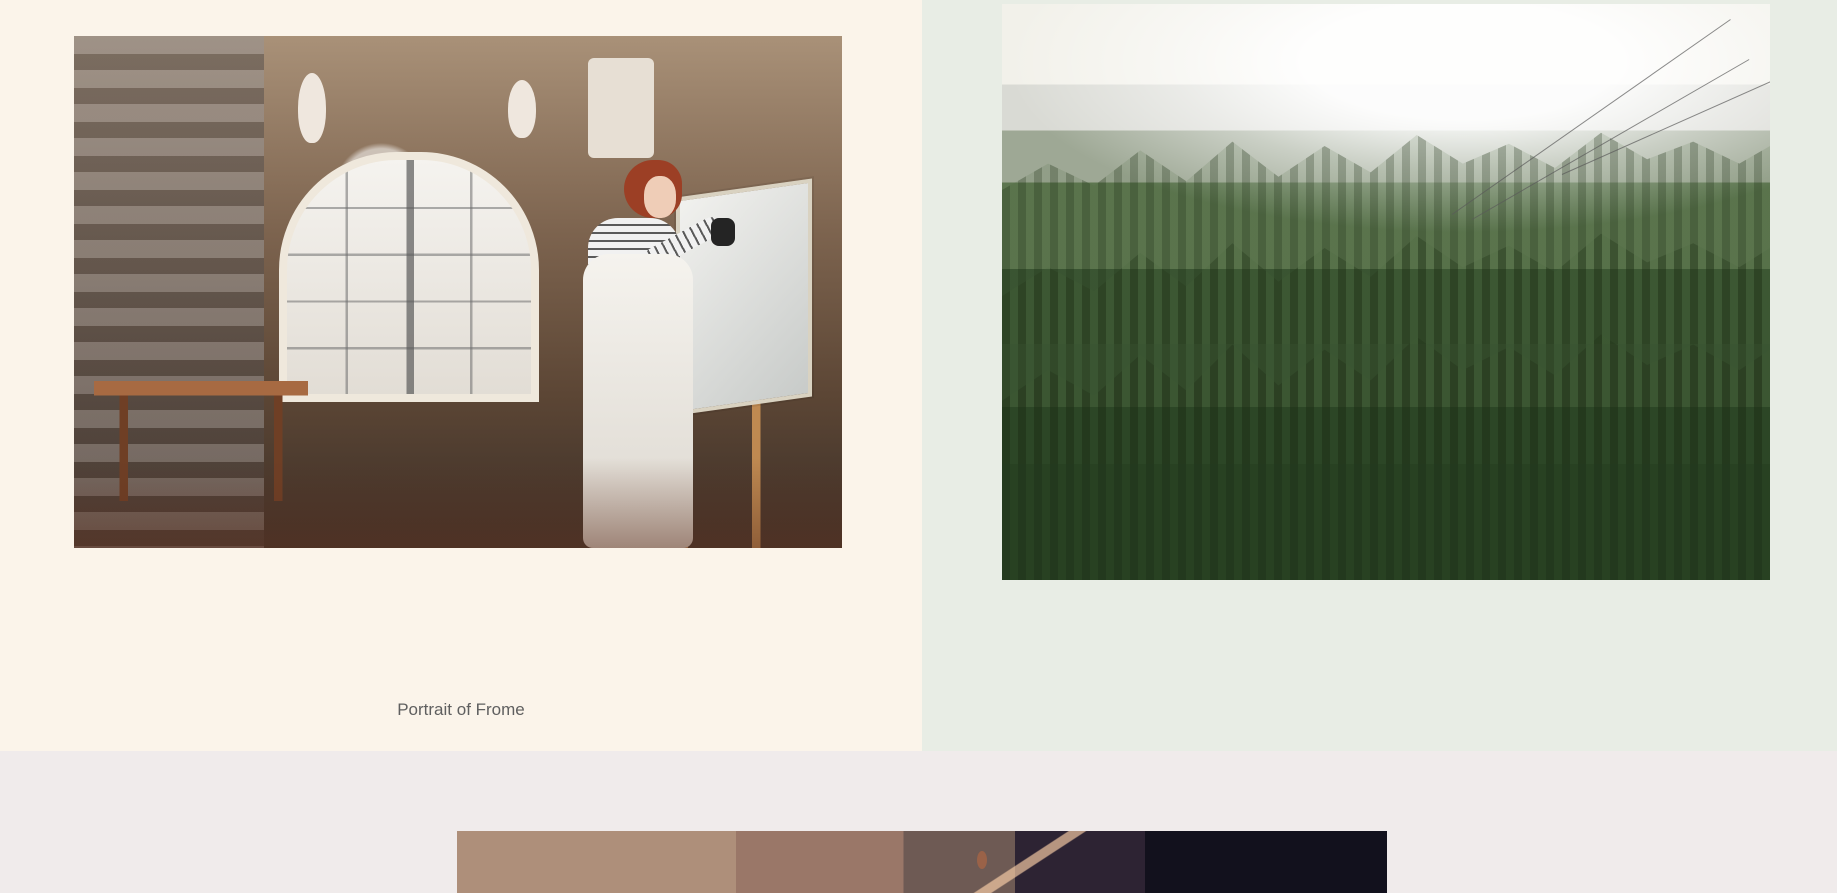 This screenshot has height=893, width=1837. I want to click on mask-right, so click(522, 109).